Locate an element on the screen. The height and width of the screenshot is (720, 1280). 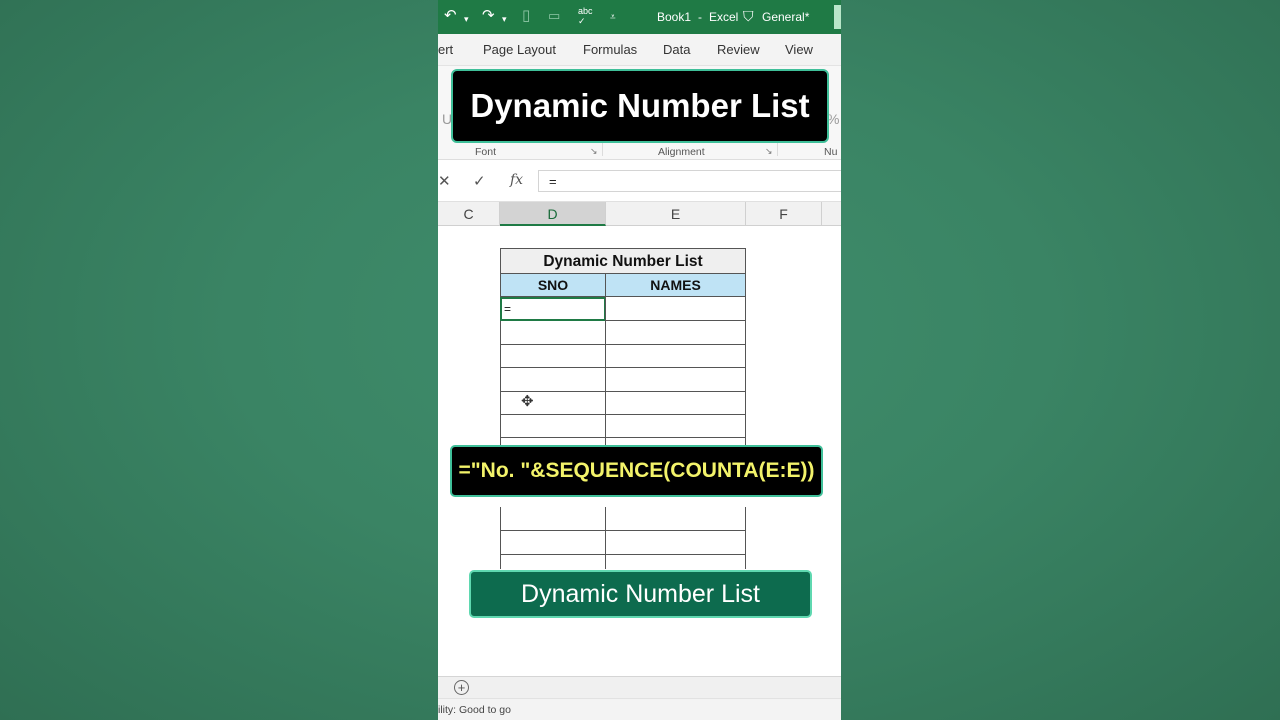
tab-review: Review is located at coordinates (738, 49).